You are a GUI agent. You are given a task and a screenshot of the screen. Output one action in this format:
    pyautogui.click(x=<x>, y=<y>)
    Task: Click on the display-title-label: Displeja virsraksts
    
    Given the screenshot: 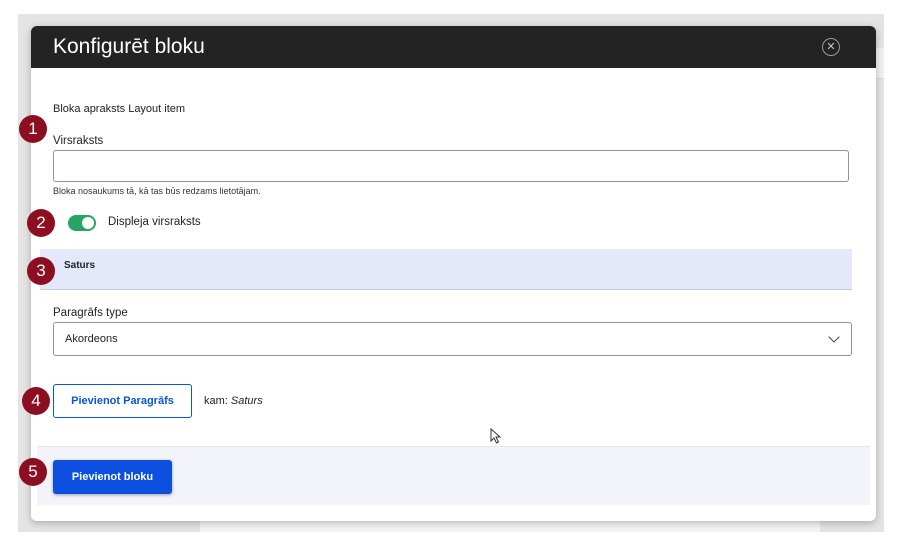 What is the action you would take?
    pyautogui.click(x=154, y=222)
    